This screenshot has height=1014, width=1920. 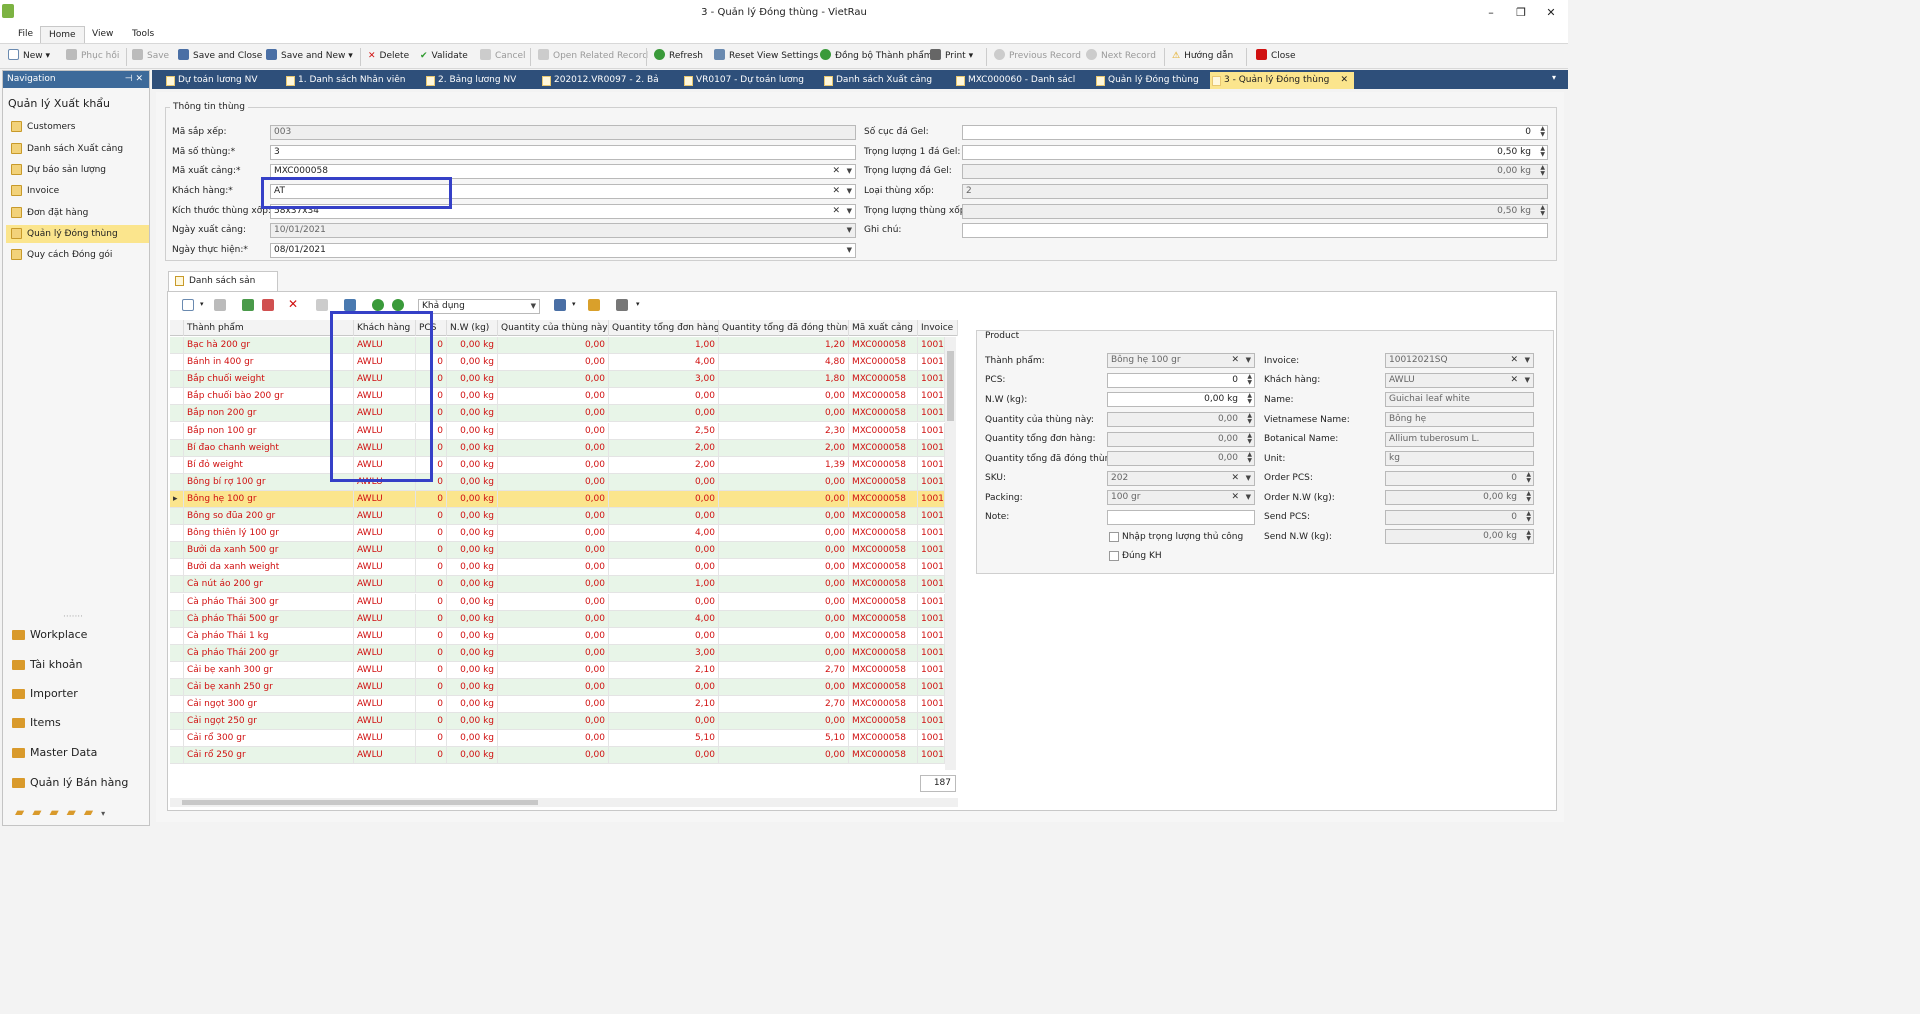 I want to click on next-record-button: Next Record, so click(x=1121, y=56).